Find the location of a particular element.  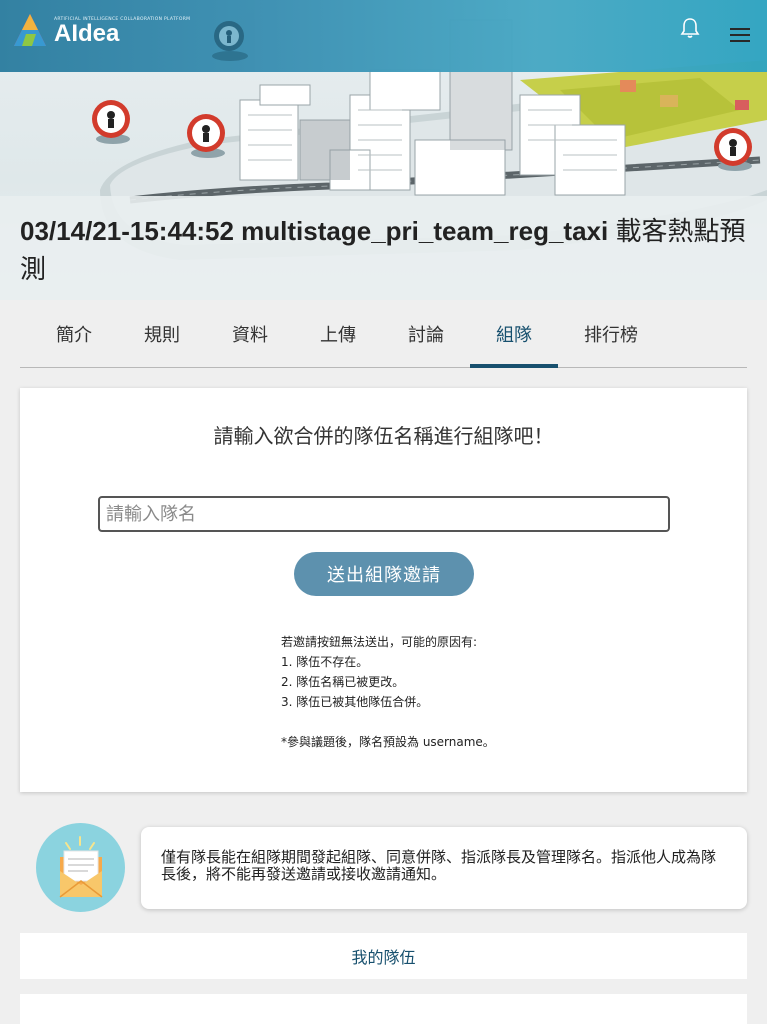

envelope-icon is located at coordinates (80, 867).